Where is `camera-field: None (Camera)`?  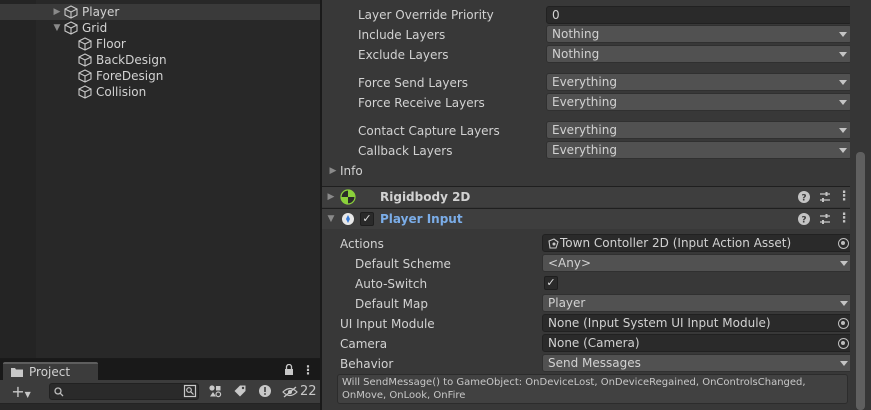
camera-field: None (Camera) is located at coordinates (697, 343).